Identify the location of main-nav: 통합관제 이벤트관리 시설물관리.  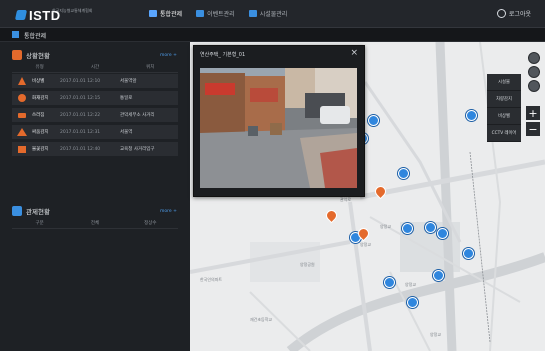
(218, 13).